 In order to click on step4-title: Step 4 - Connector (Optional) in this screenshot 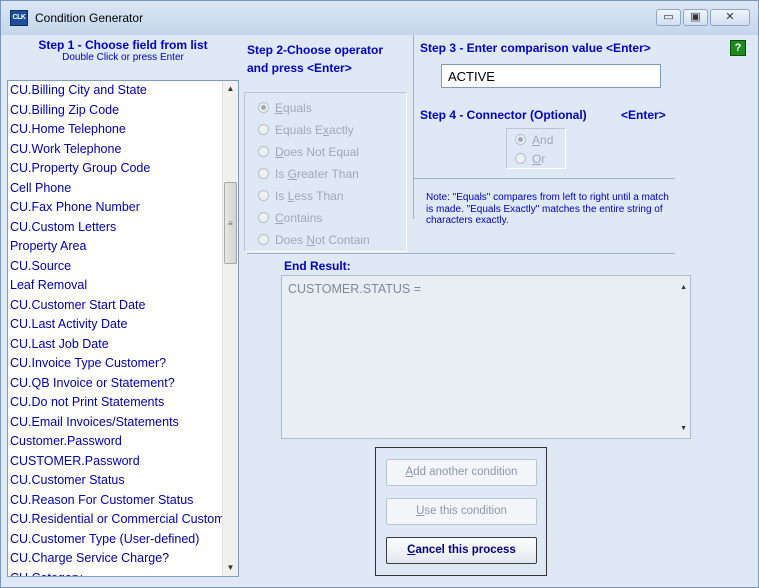, I will do `click(503, 115)`.